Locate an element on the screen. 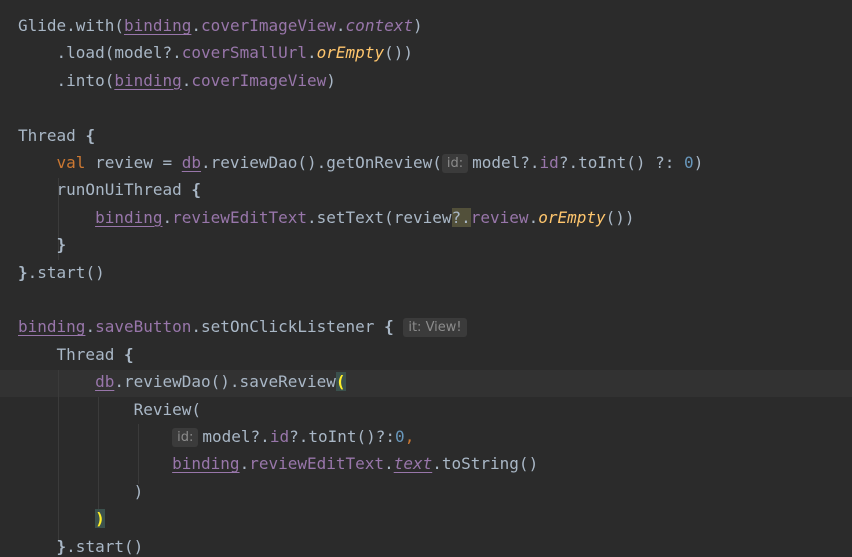  code-token: runOnUiThread is located at coordinates (105, 190).